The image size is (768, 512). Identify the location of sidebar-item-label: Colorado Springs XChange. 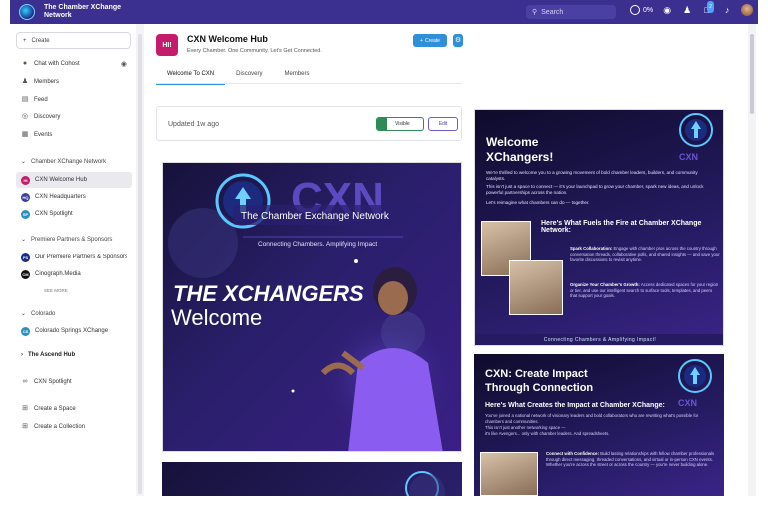
(72, 331).